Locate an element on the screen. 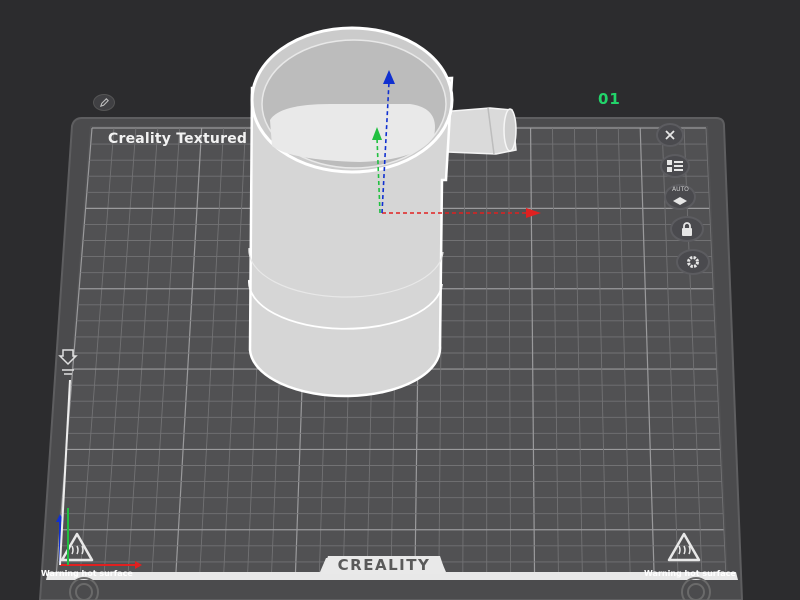 This screenshot has height=600, width=800. close-button is located at coordinates (670, 135).